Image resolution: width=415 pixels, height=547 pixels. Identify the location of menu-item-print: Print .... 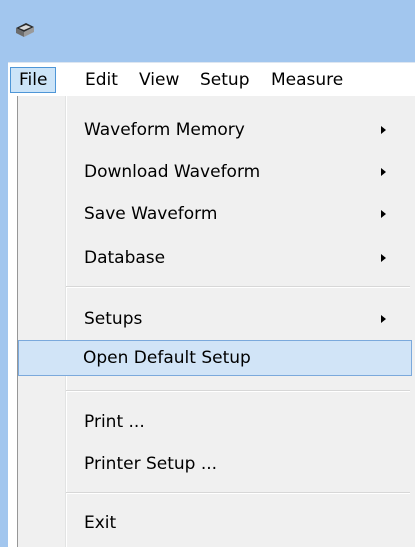
(216, 422).